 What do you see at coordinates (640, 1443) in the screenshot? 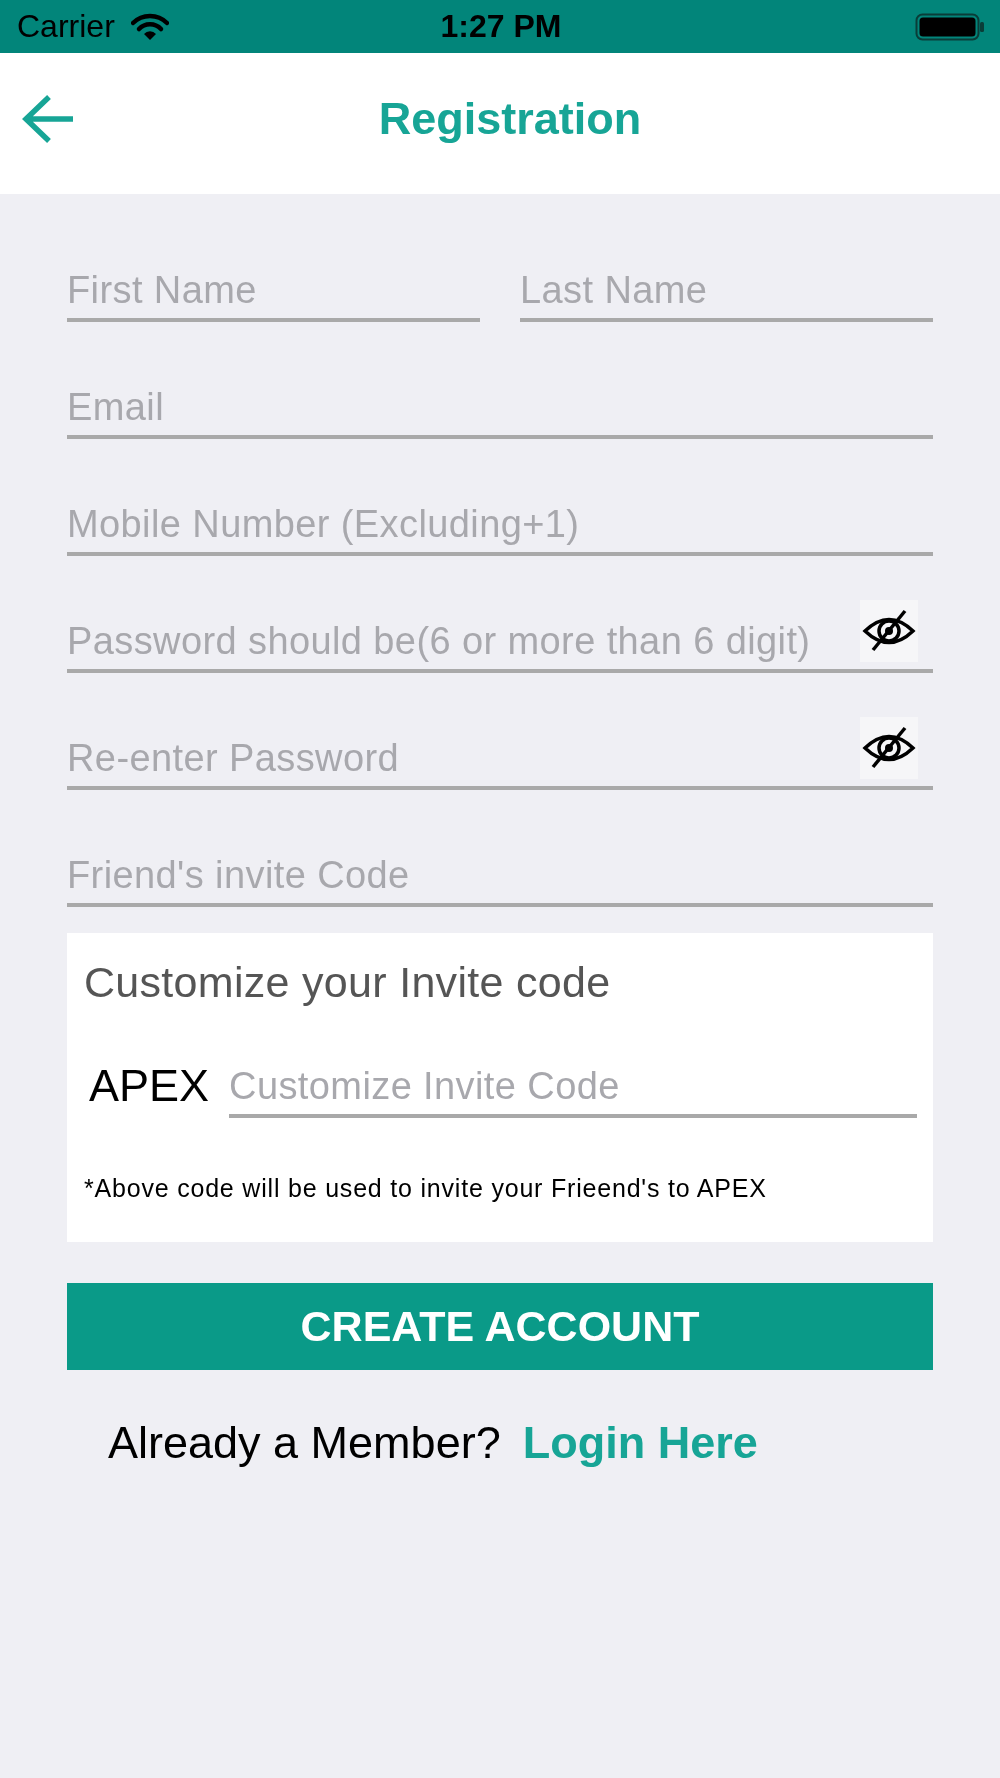
I see `login-link: Login Here` at bounding box center [640, 1443].